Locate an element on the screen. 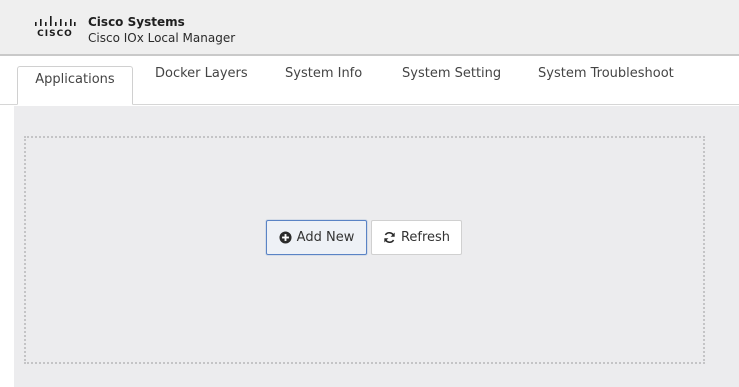  logo-wordmark: CISCO is located at coordinates (55, 34).